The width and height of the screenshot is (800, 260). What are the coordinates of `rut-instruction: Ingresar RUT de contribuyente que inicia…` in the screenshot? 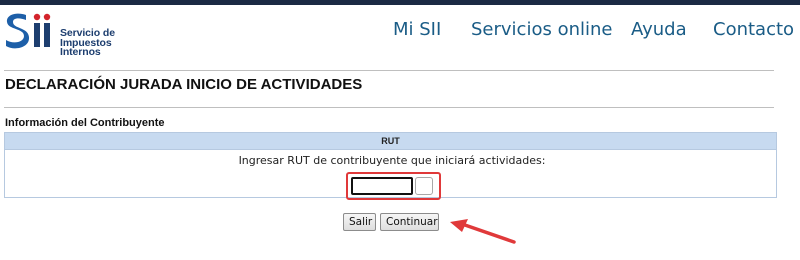 It's located at (392, 160).